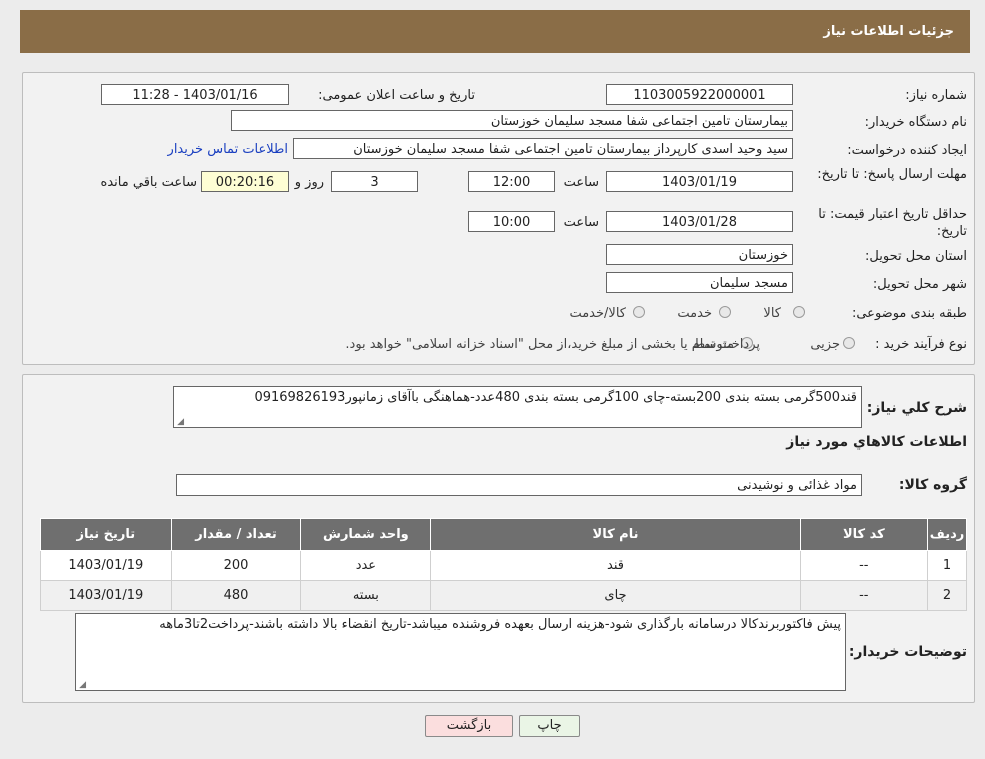  Describe the element at coordinates (615, 565) in the screenshot. I see `cell-name: قند` at that location.